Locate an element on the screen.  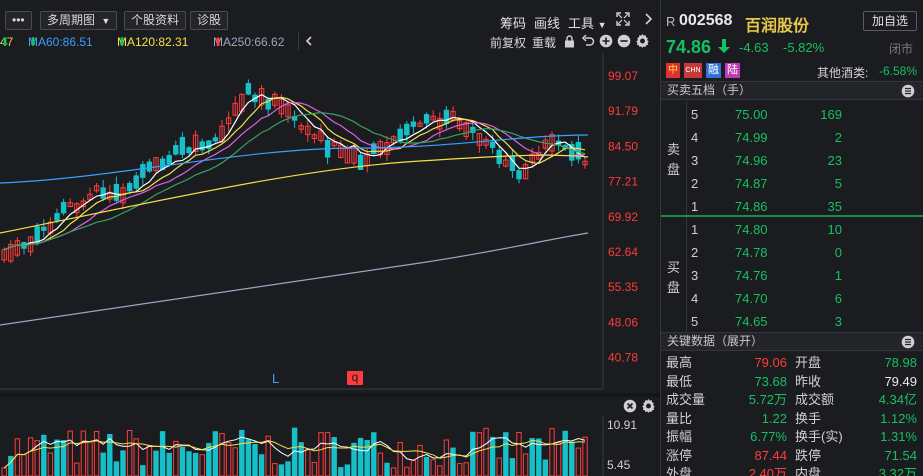
multi-period-button: 多周期图 ▼ is located at coordinates (79, 20).